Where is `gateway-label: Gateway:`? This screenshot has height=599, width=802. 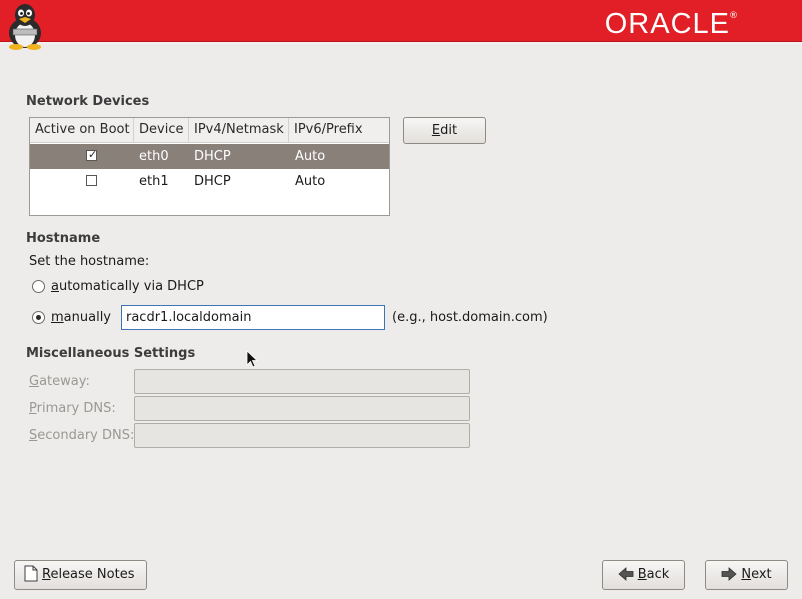 gateway-label: Gateway: is located at coordinates (59, 381).